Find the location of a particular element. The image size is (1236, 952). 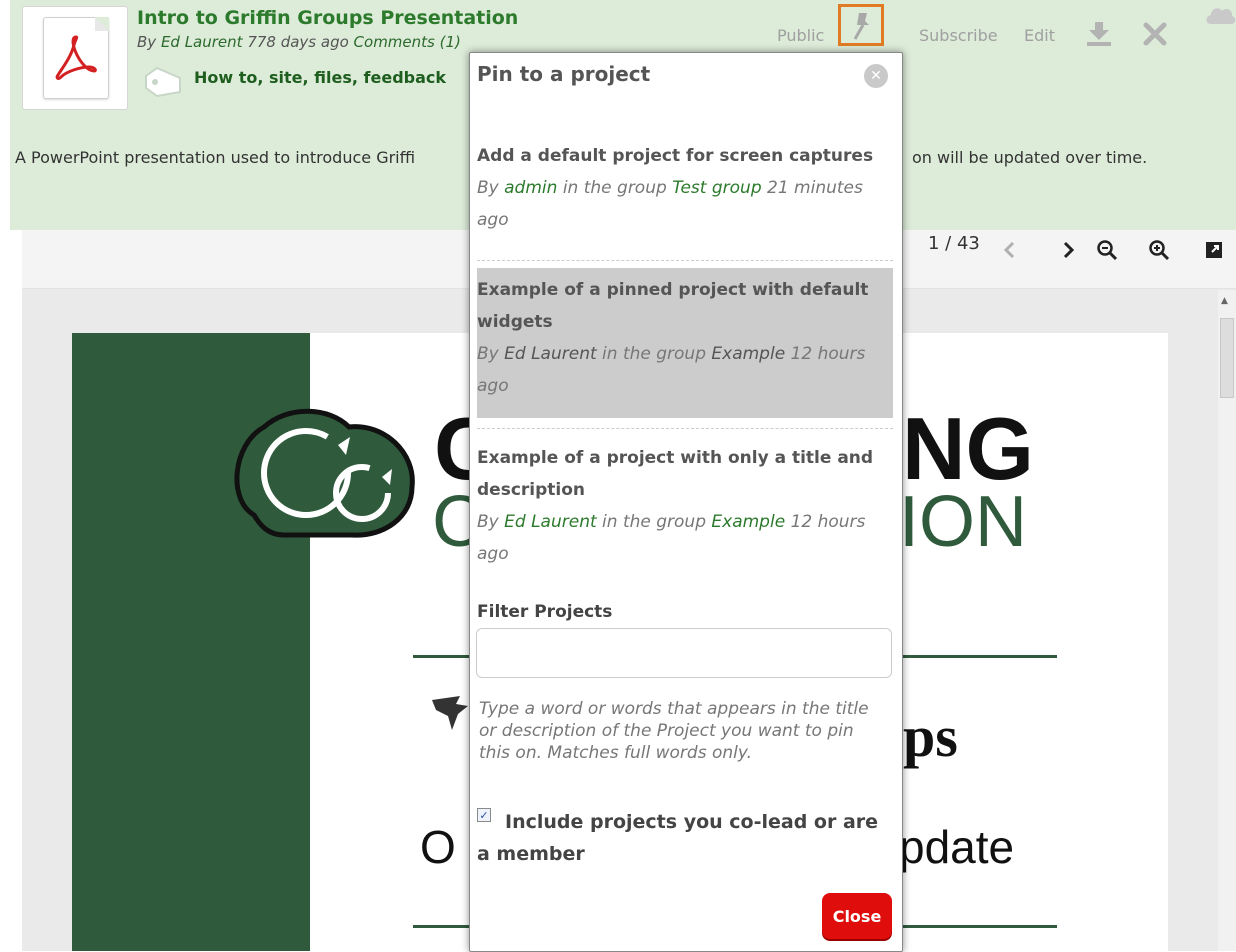

project-author-link: admin is located at coordinates (530, 188).